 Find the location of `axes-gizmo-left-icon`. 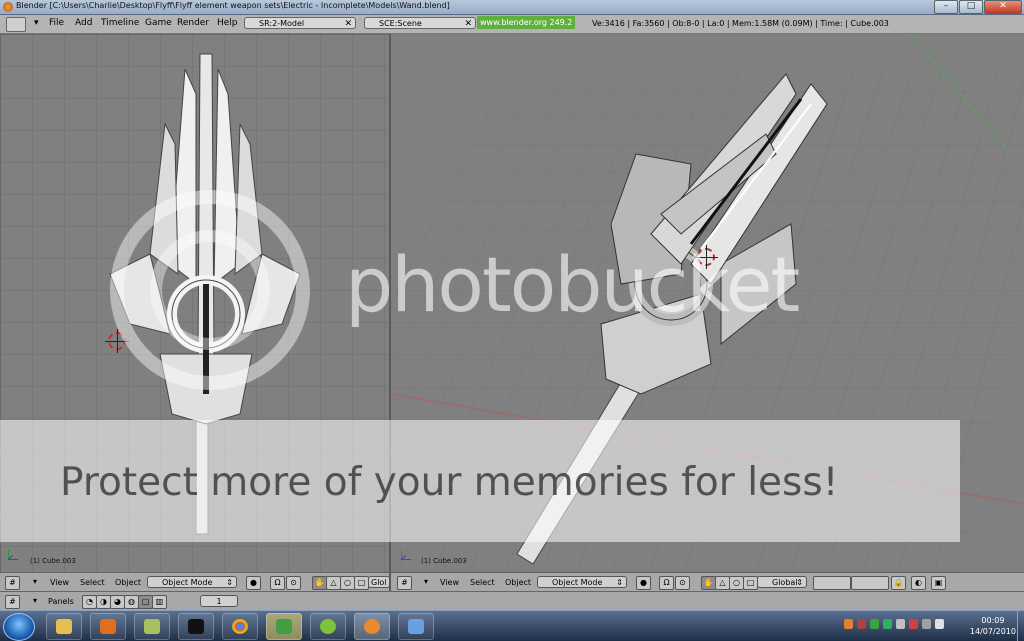

axes-gizmo-left-icon is located at coordinates (13, 556).